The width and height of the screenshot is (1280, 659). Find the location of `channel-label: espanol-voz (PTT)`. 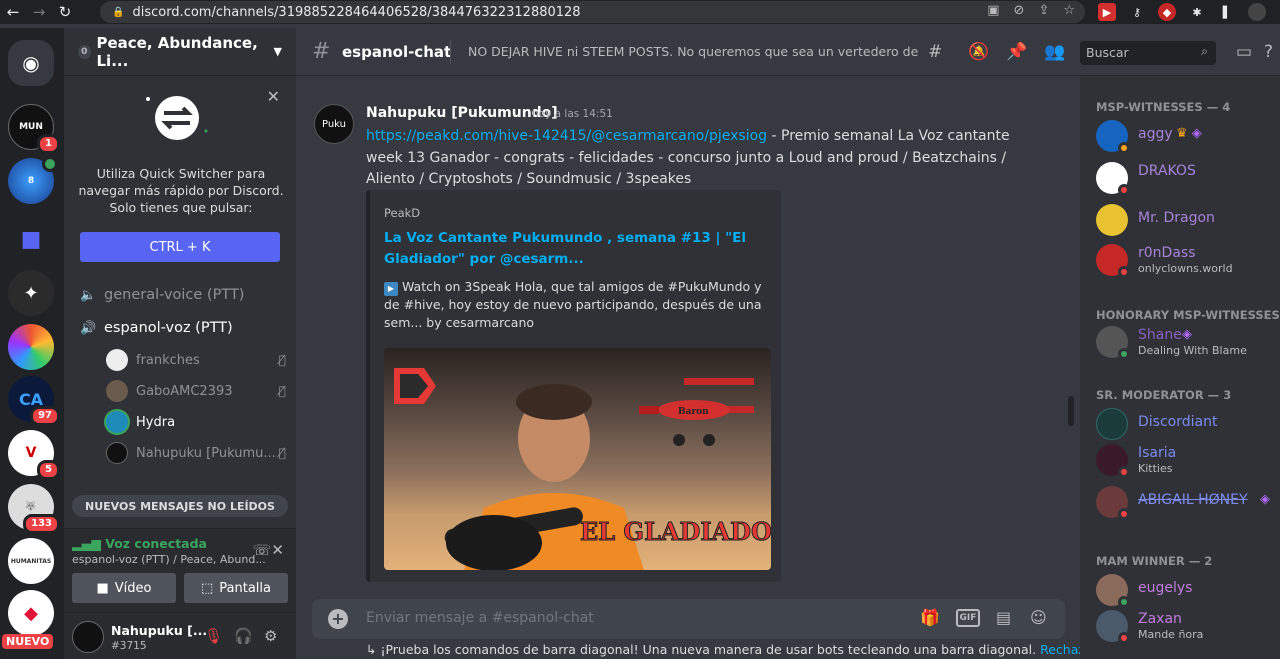

channel-label: espanol-voz (PTT) is located at coordinates (168, 328).